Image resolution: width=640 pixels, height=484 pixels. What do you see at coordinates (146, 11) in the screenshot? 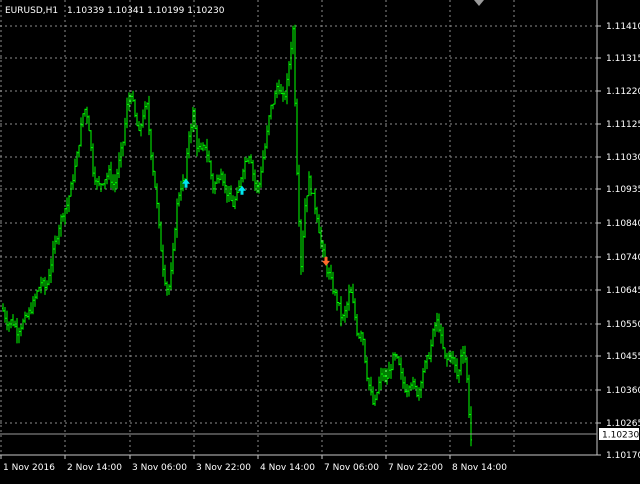
I see `ohlc-readout: 1.10339 1.10341 1.10199 1.10230` at bounding box center [146, 11].